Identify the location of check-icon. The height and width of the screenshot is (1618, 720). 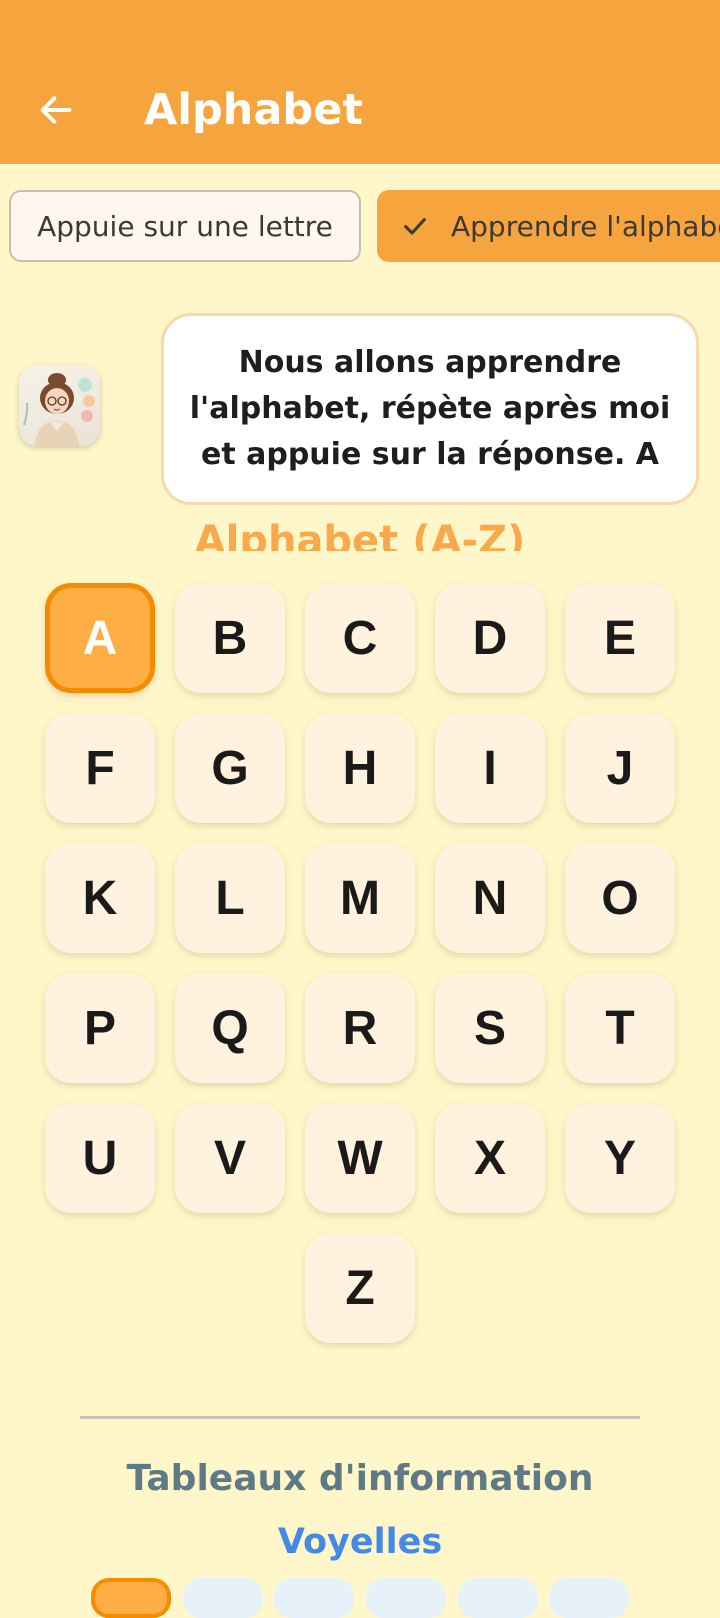
(415, 226).